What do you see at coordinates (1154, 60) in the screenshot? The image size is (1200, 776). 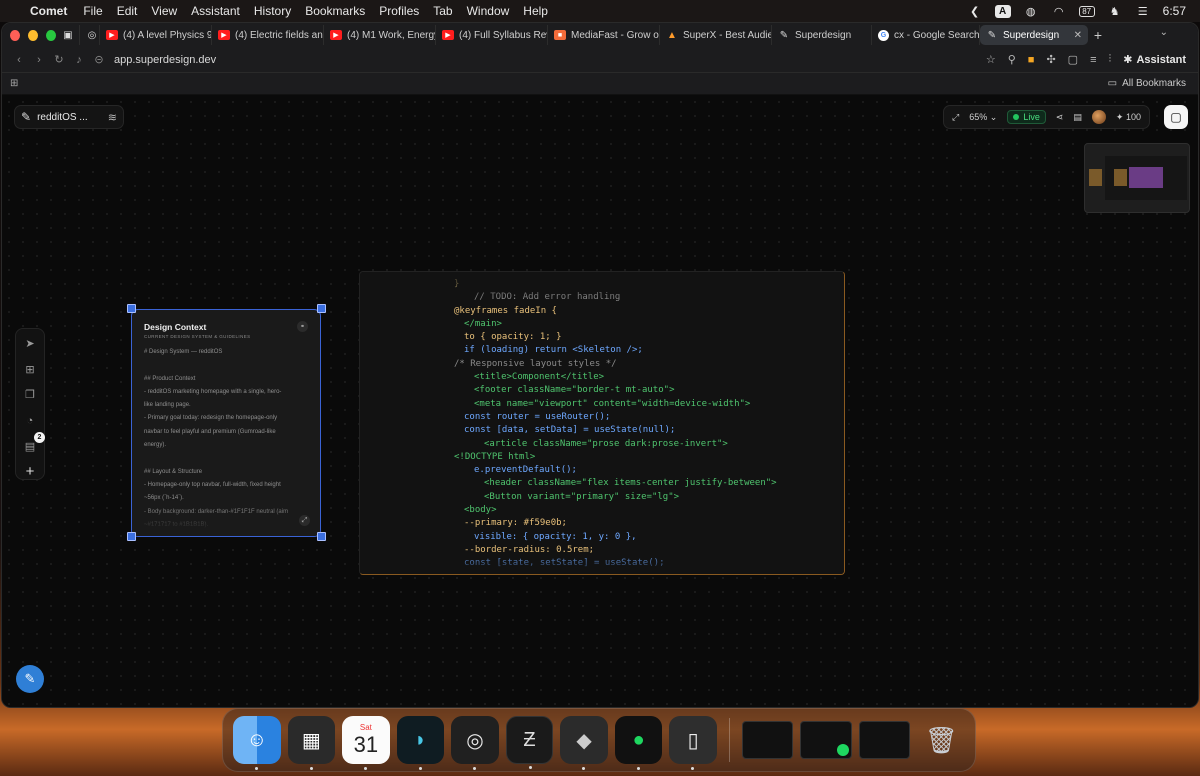 I see `assistant-button: ✱ Assistant` at bounding box center [1154, 60].